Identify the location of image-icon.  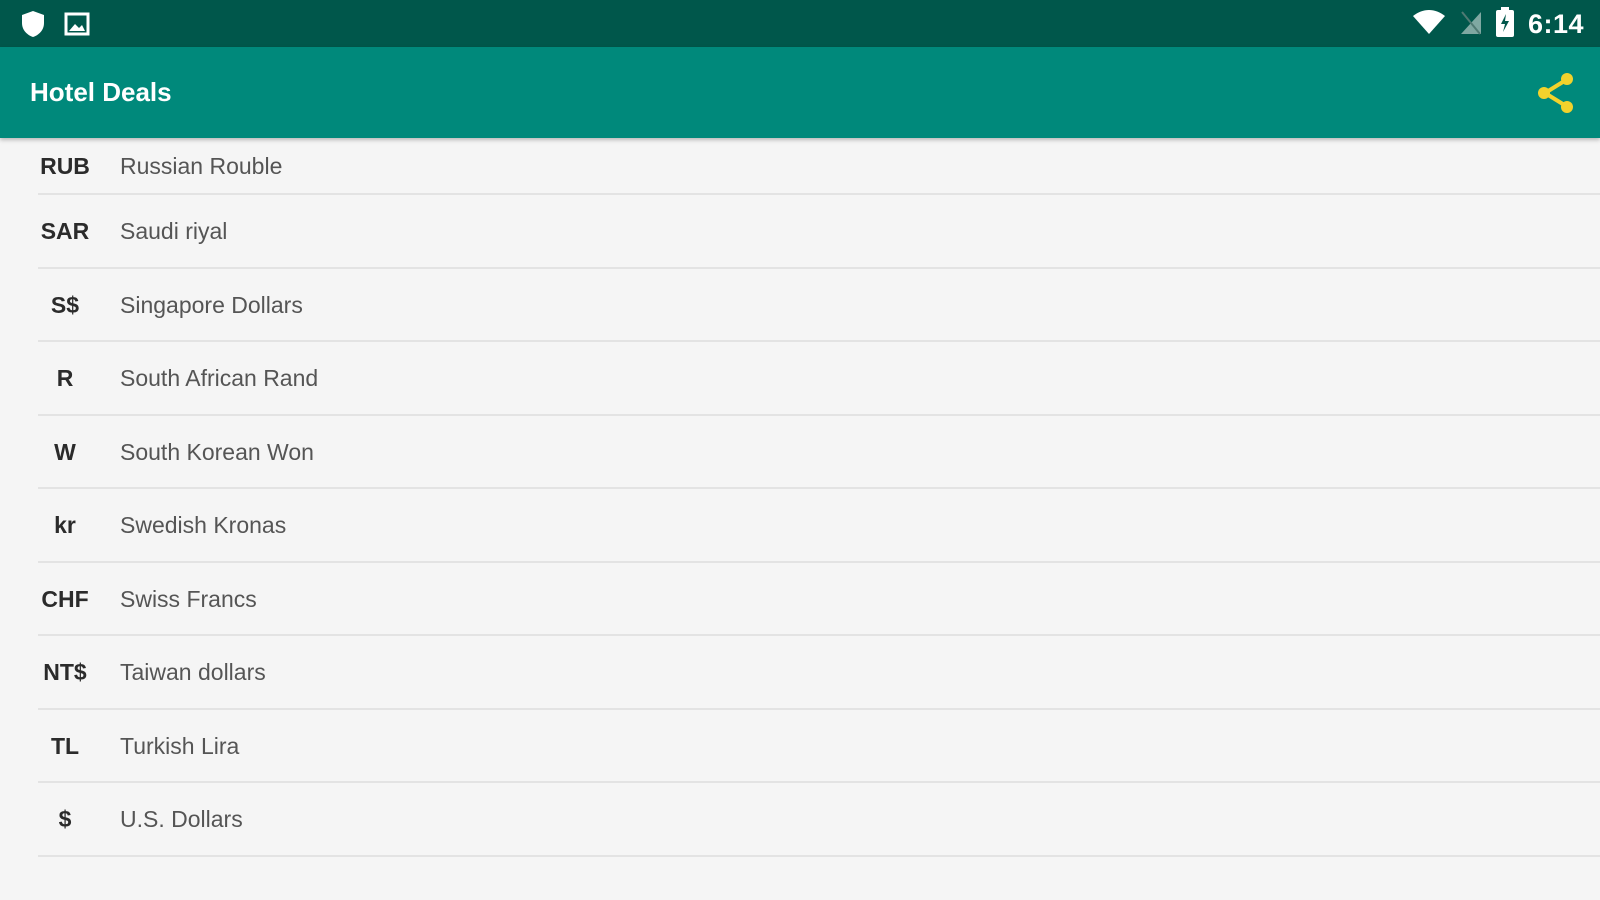
(77, 26).